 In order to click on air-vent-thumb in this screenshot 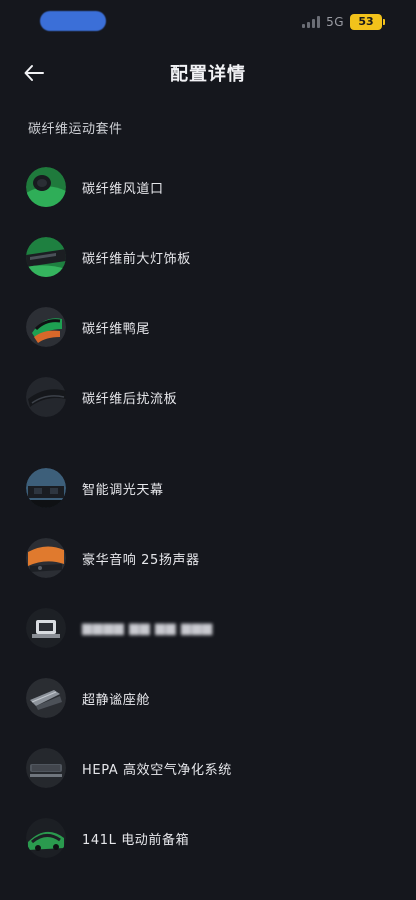, I will do `click(46, 187)`.